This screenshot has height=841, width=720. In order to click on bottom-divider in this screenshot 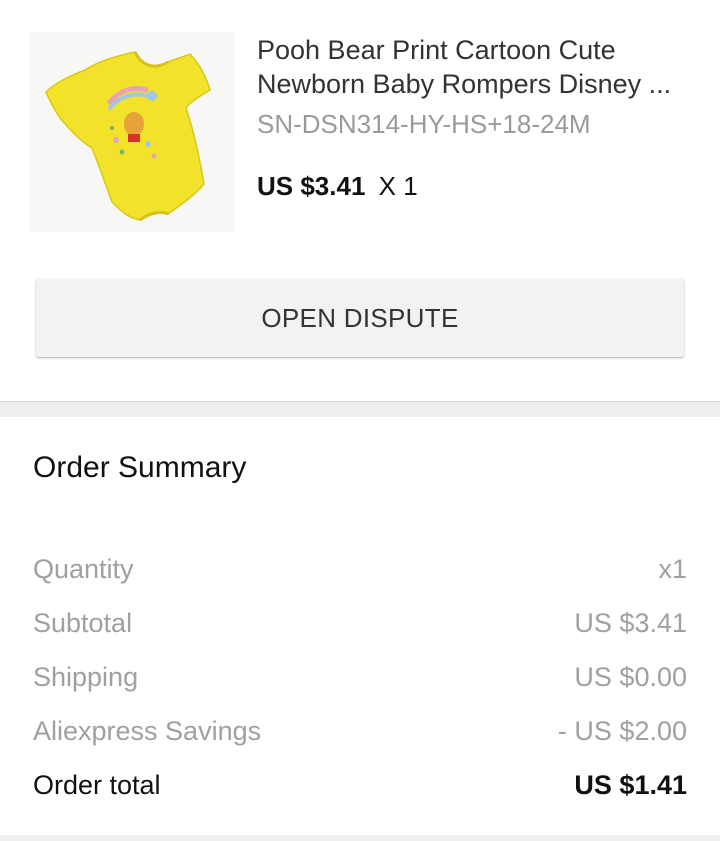, I will do `click(360, 838)`.